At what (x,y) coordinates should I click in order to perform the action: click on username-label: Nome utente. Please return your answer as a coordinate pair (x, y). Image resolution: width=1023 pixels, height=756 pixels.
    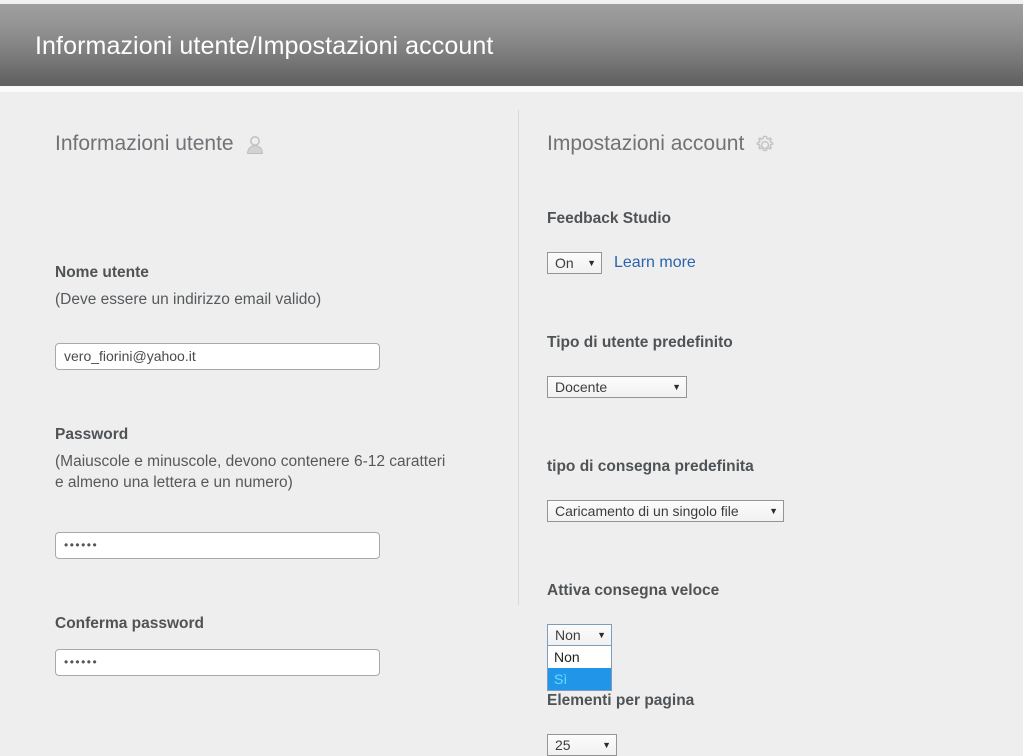
    Looking at the image, I should click on (102, 272).